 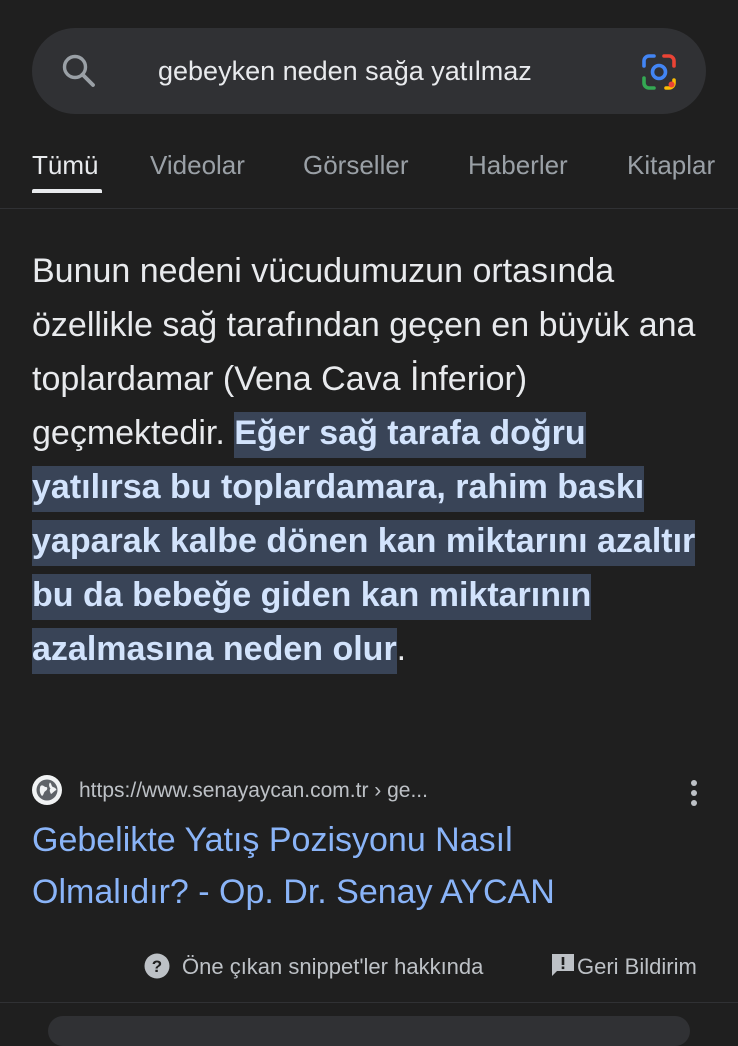 I want to click on google-lens-icon, so click(x=659, y=72).